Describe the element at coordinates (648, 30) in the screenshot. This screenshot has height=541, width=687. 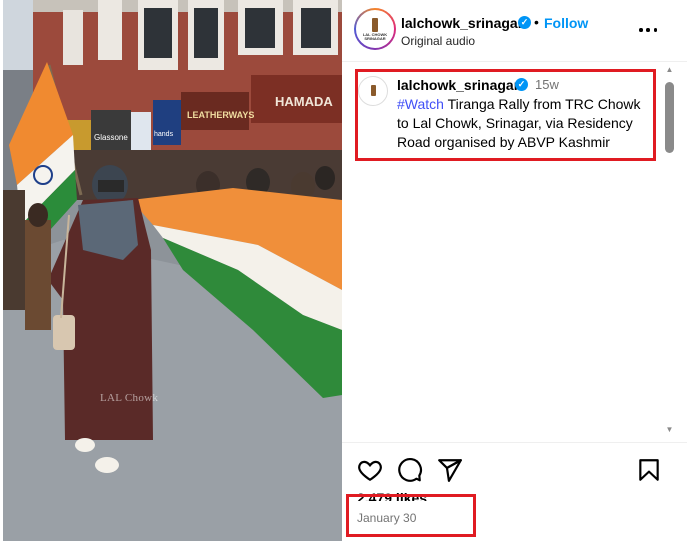
I see `more-options-icon` at that location.